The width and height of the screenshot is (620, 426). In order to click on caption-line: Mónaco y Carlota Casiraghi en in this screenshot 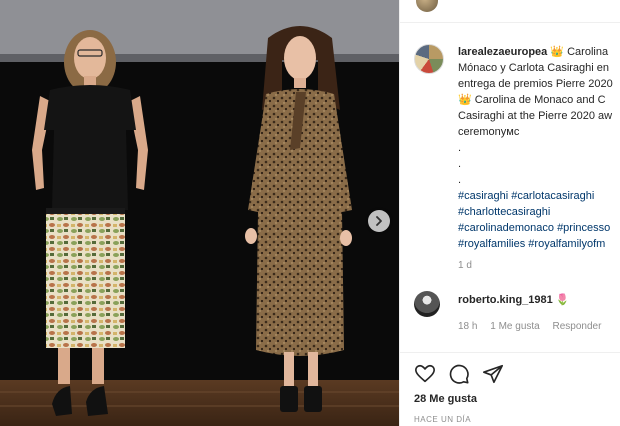, I will do `click(534, 68)`.